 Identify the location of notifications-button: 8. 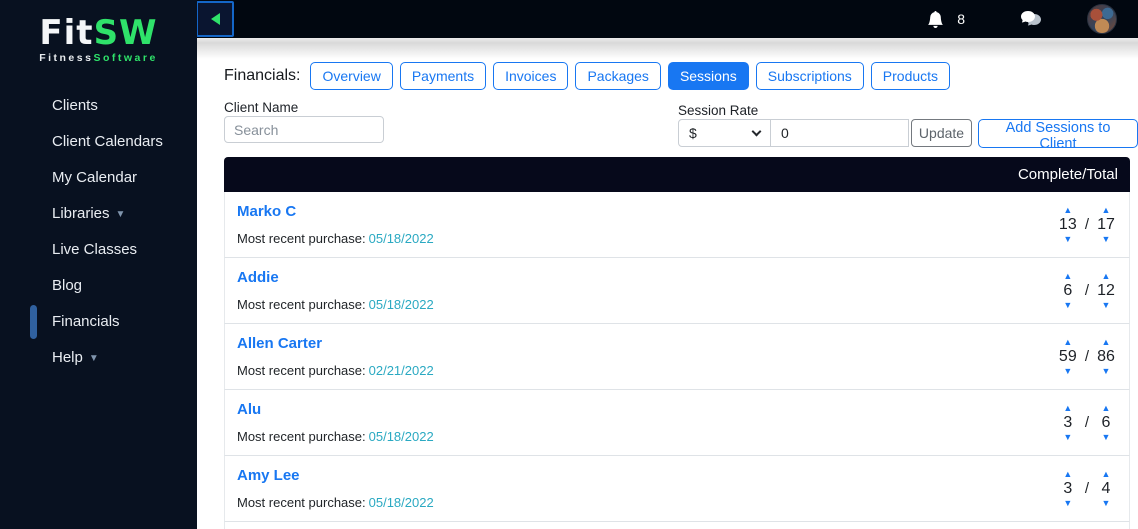
(946, 19).